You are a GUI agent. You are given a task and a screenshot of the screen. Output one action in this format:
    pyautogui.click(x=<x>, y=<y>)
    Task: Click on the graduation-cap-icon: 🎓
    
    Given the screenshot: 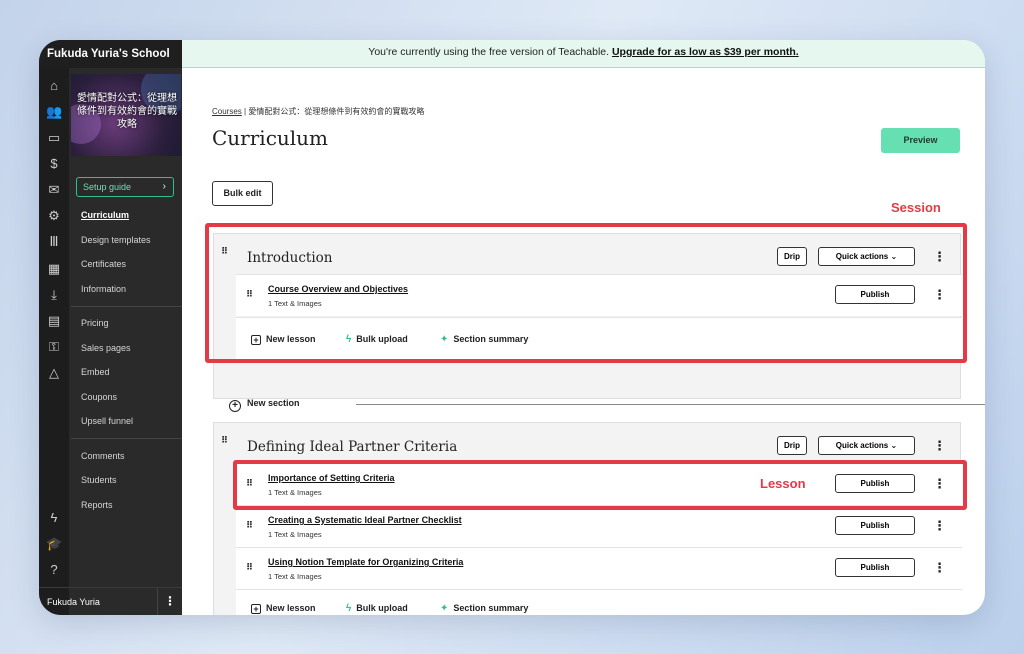 What is the action you would take?
    pyautogui.click(x=54, y=544)
    